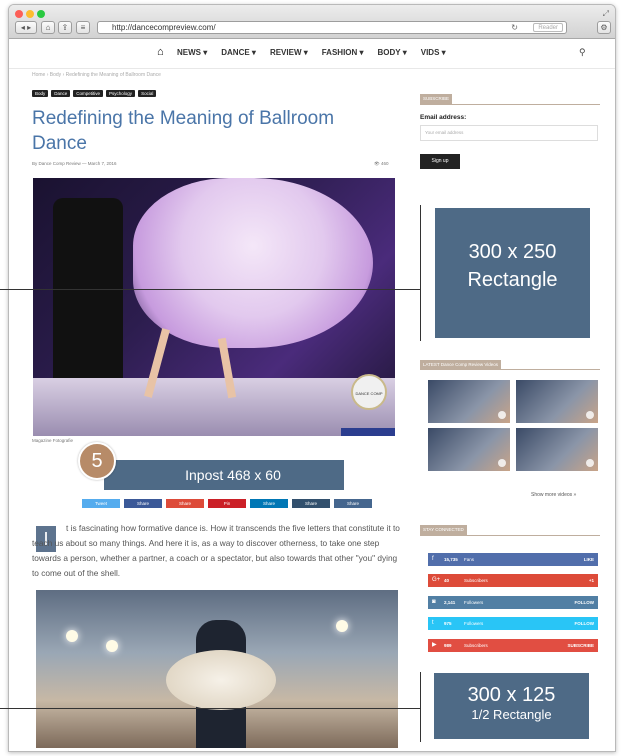 This screenshot has height=756, width=624. I want to click on inpost-ad-placeholder: Inpost 468 x 60, so click(224, 475).